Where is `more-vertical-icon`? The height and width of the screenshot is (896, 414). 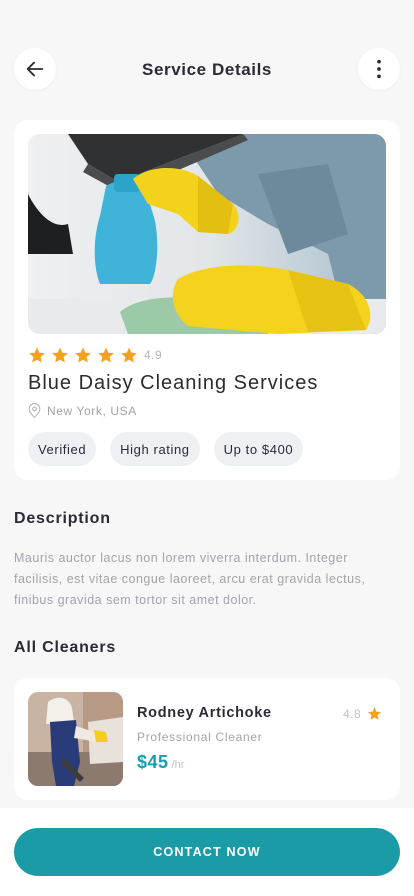
more-vertical-icon is located at coordinates (379, 69).